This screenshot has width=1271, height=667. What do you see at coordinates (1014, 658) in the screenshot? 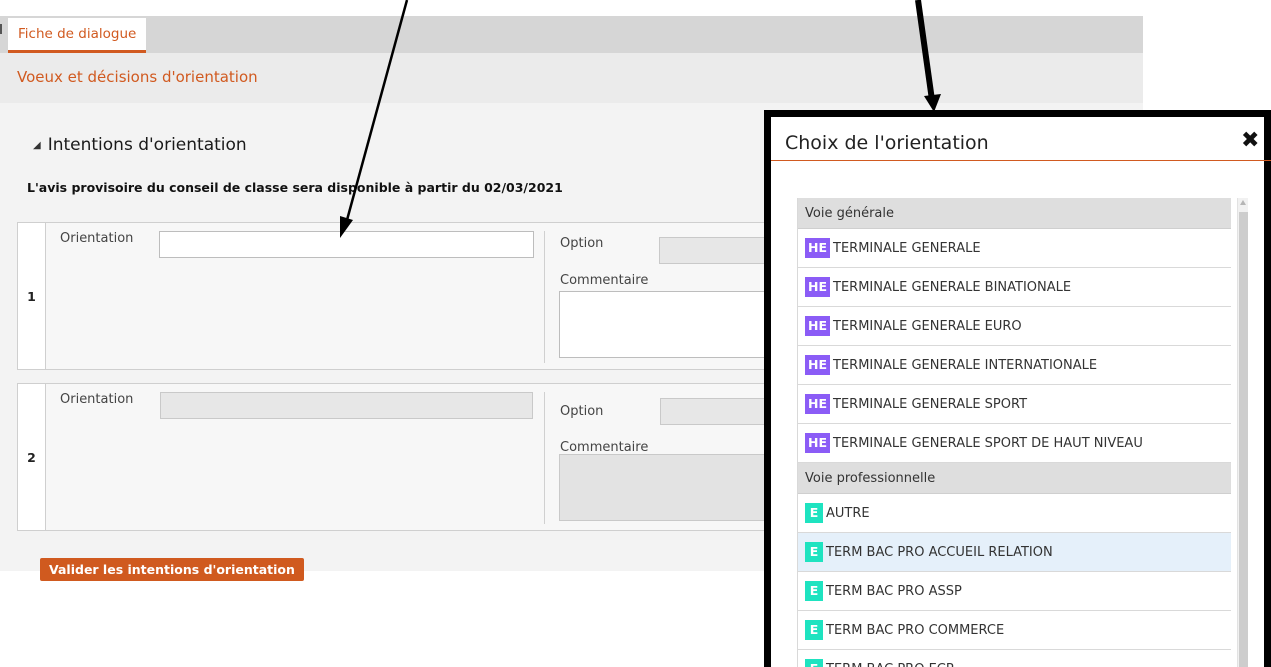
I see `orientation-option: ETERM BAC PRO ECP` at bounding box center [1014, 658].